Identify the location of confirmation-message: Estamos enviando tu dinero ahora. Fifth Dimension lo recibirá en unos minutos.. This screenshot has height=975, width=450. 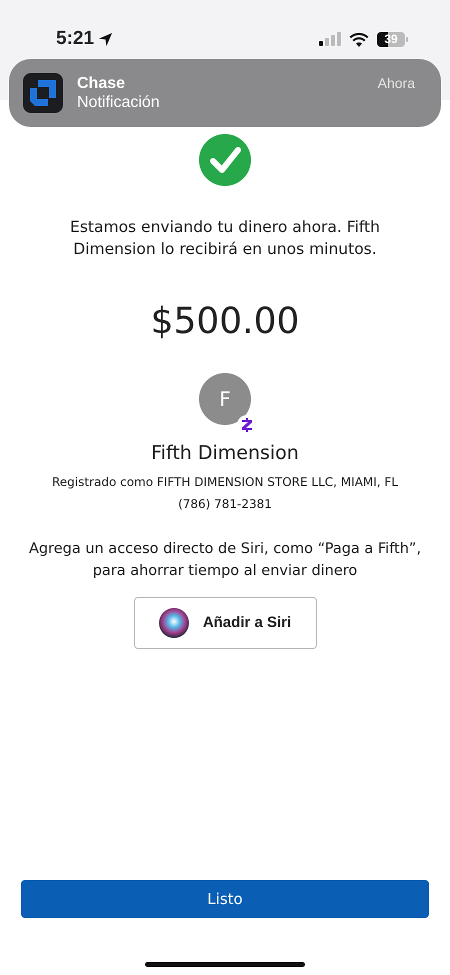
(225, 238).